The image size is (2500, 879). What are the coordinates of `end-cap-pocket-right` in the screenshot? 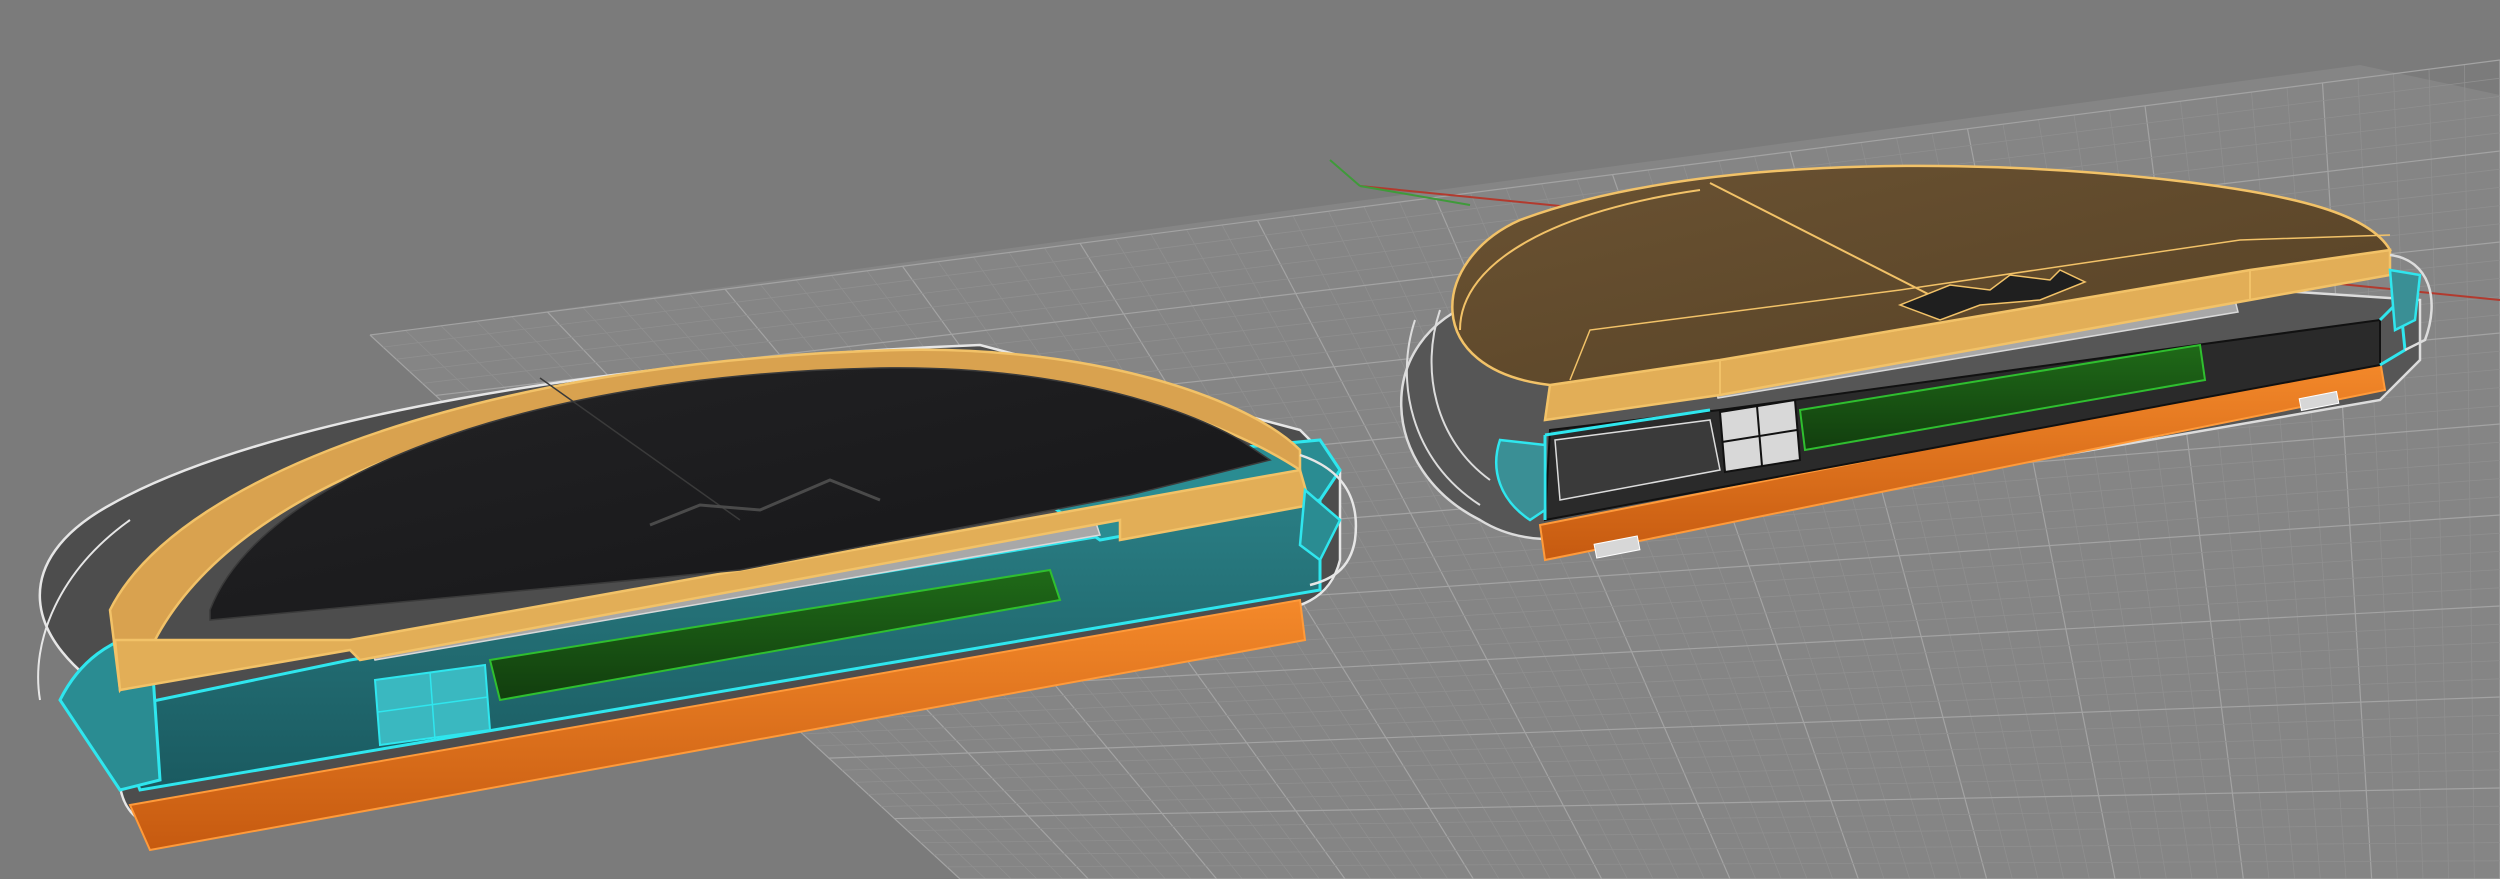 It's located at (2405, 300).